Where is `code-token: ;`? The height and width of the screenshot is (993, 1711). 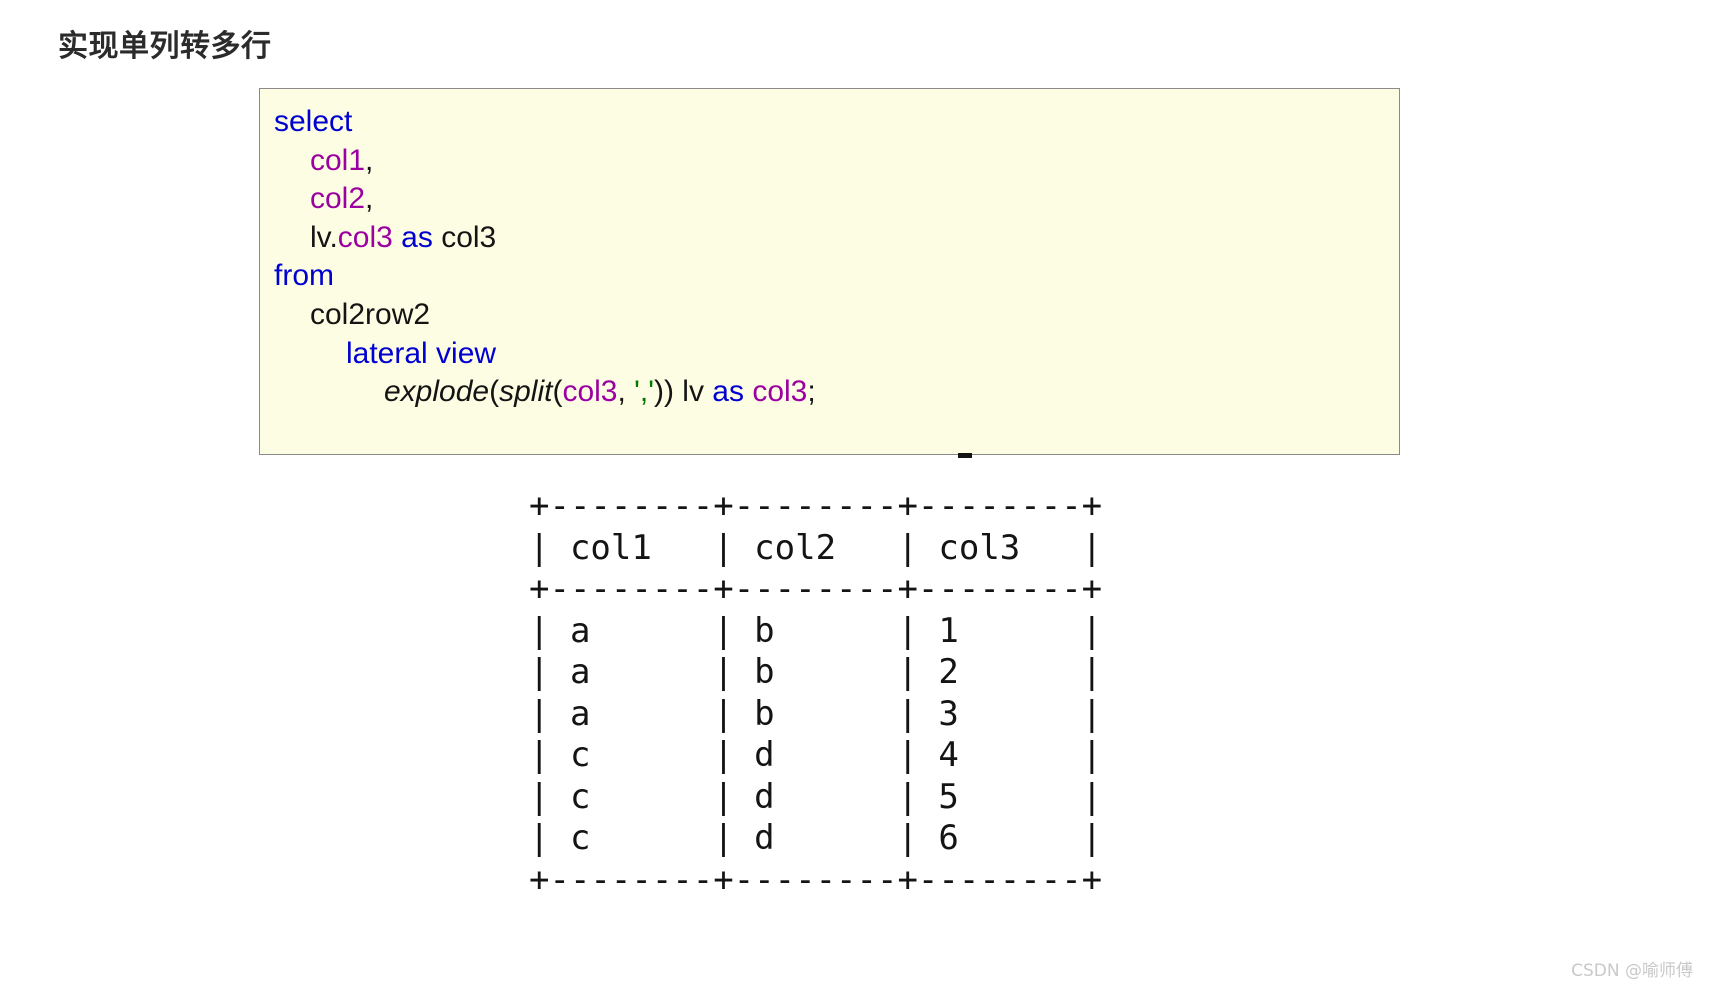
code-token: ; is located at coordinates (811, 392).